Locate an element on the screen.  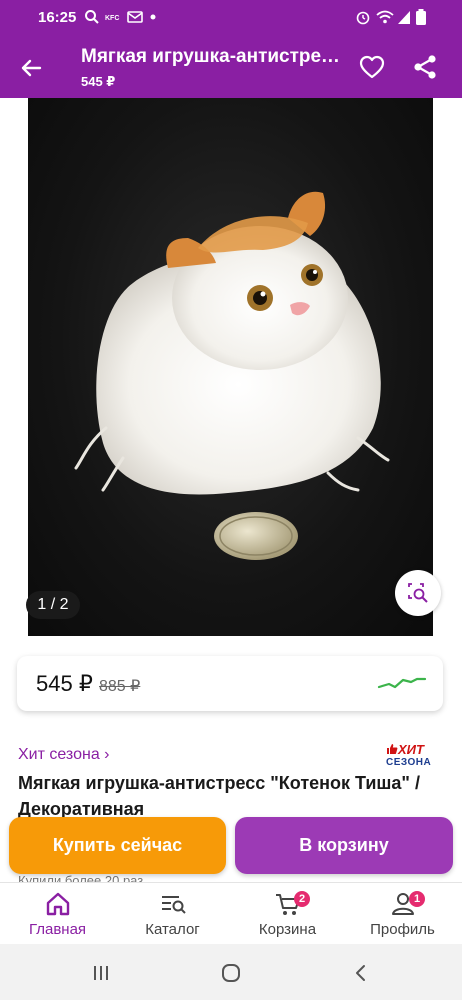
nav-label-profile: Профиль is located at coordinates (402, 929).